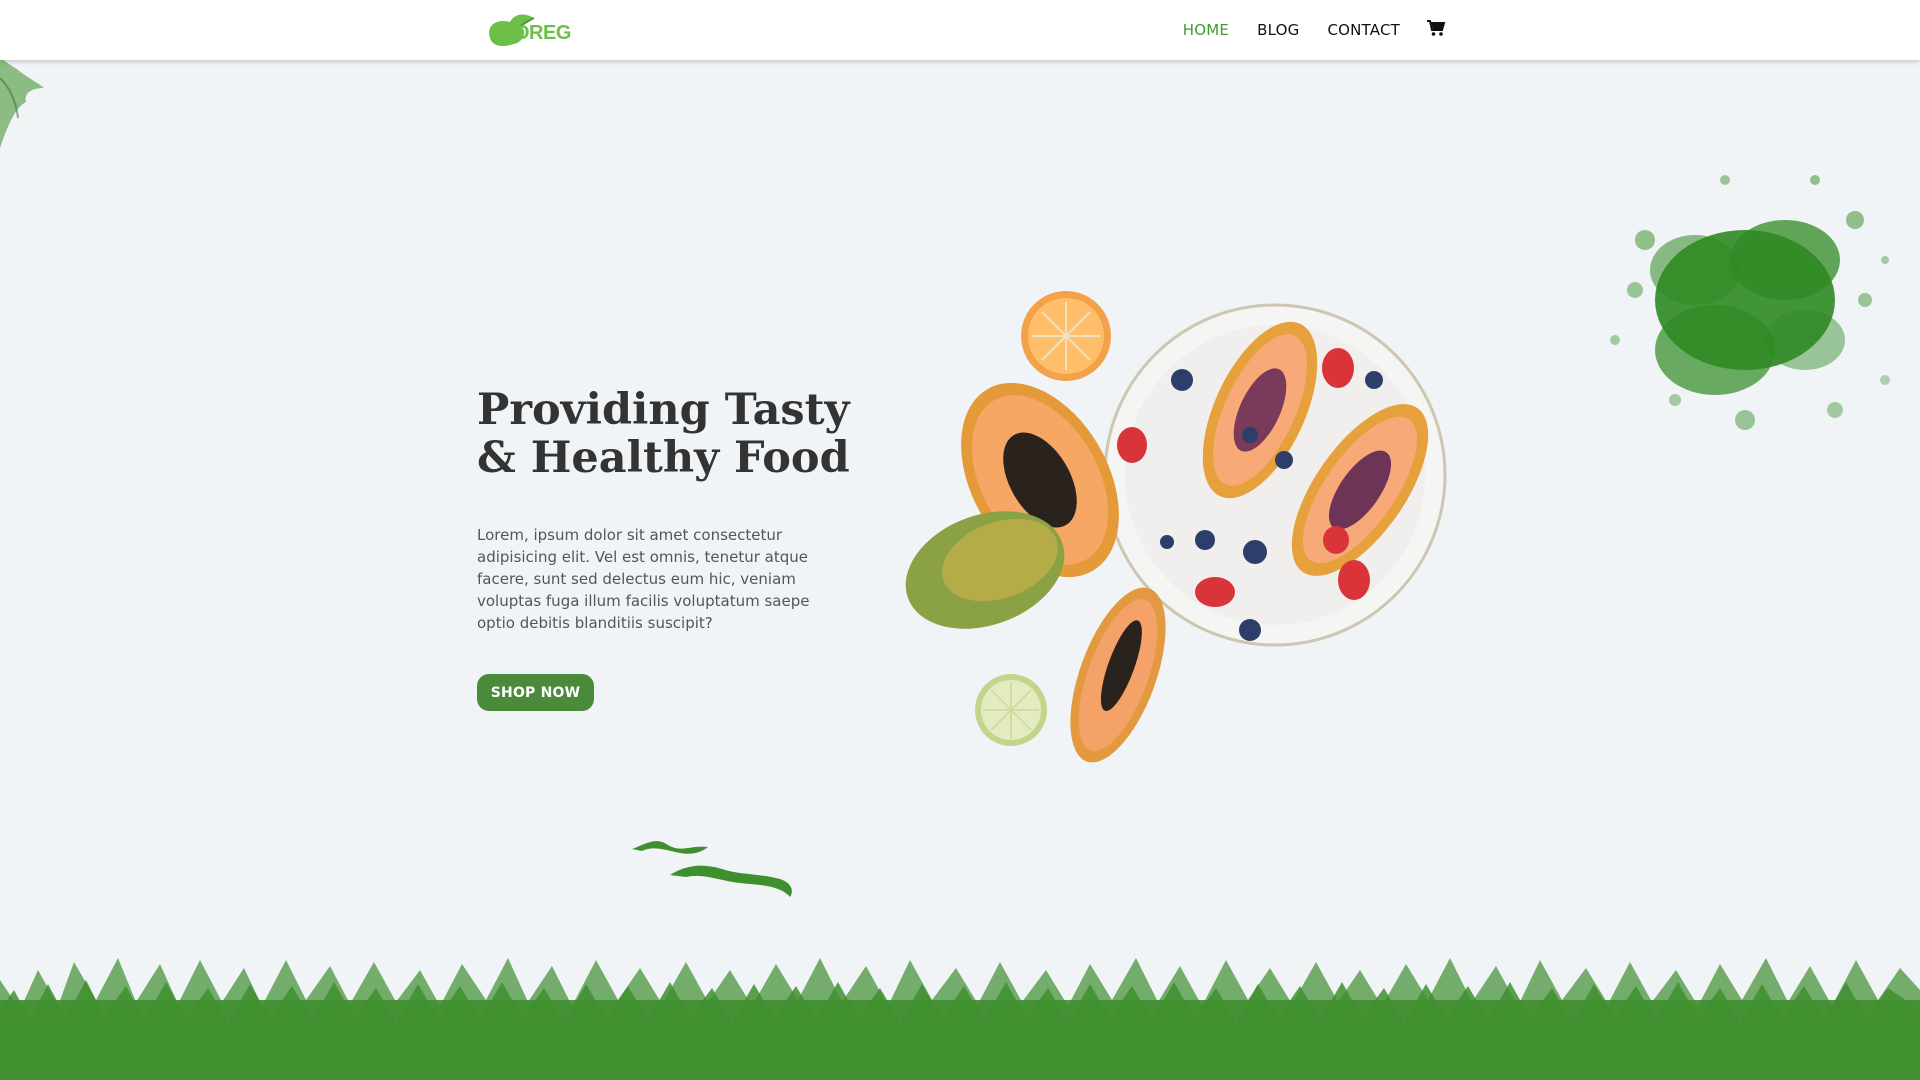  What do you see at coordinates (22, 103) in the screenshot?
I see `leaf-corner-decor` at bounding box center [22, 103].